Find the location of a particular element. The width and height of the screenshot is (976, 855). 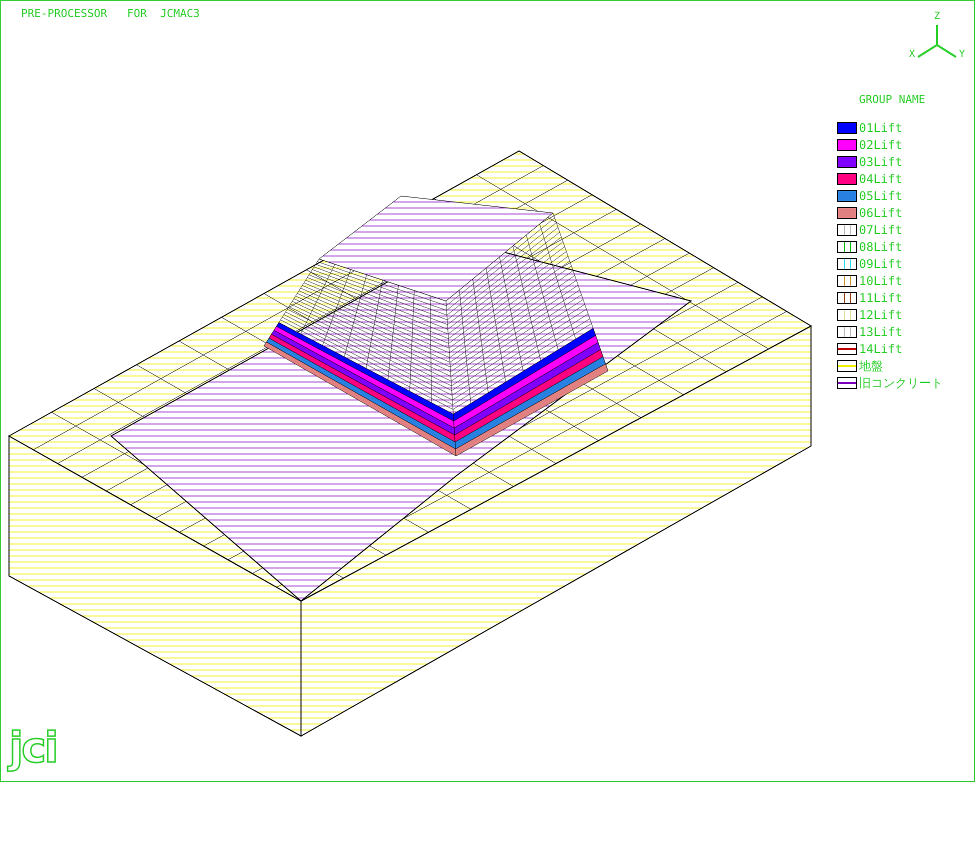

legend-label: 10Lift is located at coordinates (880, 281).